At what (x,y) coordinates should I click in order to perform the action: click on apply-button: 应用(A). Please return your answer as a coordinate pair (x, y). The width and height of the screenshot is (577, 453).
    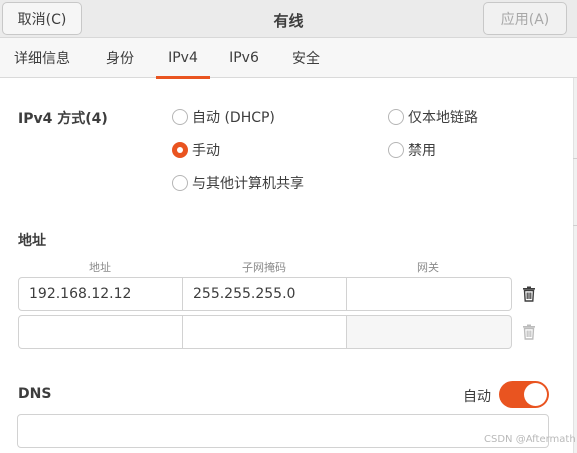
    Looking at the image, I should click on (525, 18).